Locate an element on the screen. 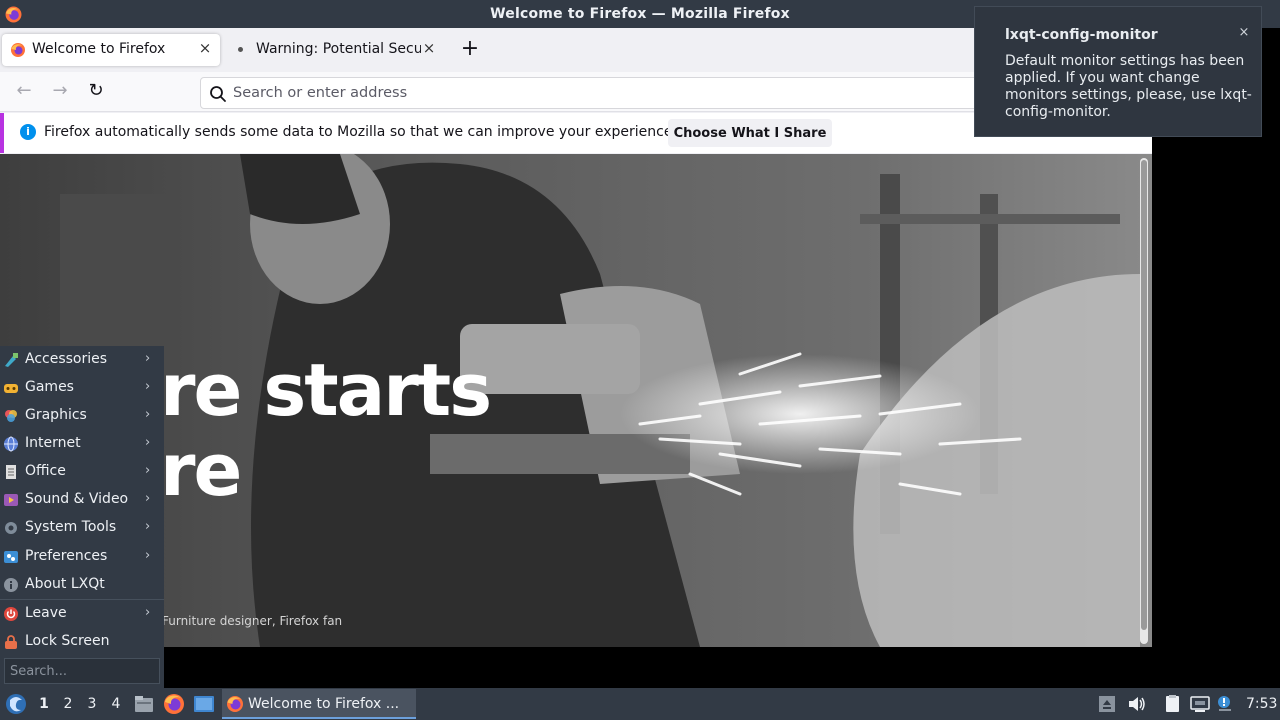  menu-item-label: Internet is located at coordinates (53, 443).